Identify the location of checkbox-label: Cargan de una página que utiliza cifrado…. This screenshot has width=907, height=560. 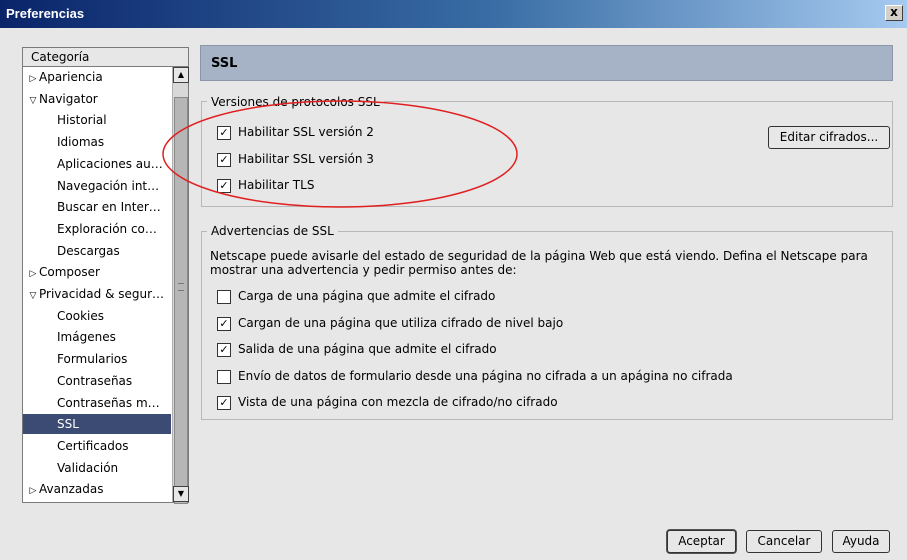
(400, 323).